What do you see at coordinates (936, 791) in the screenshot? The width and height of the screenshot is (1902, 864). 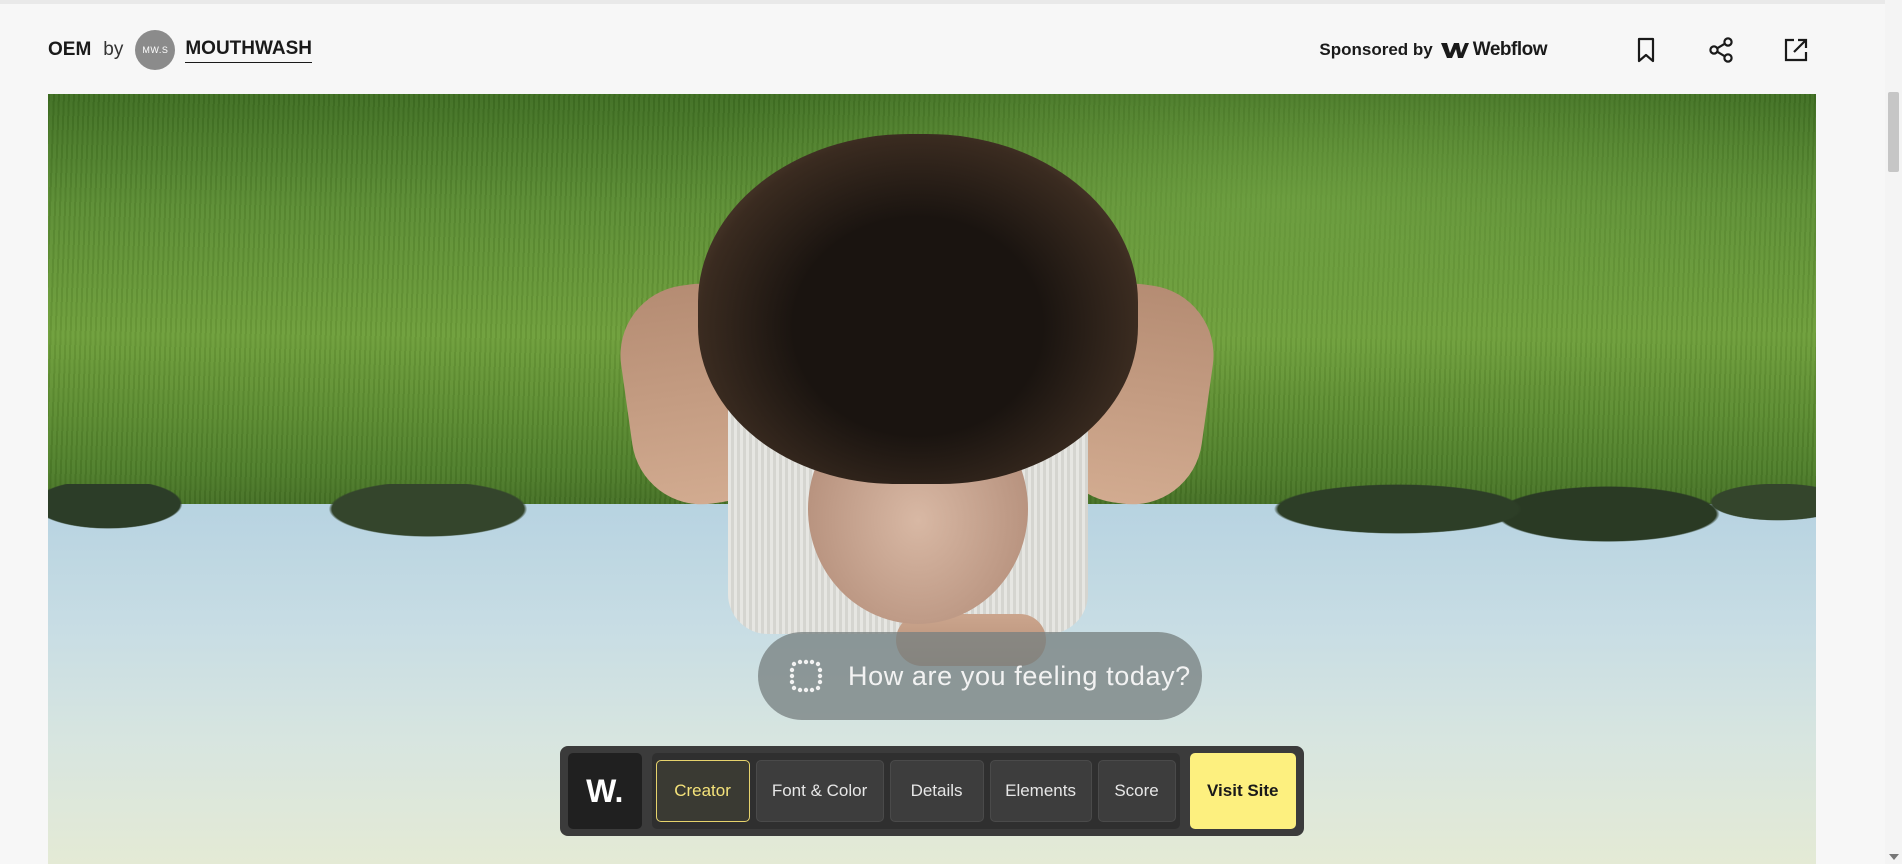 I see `tab-details: Details` at bounding box center [936, 791].